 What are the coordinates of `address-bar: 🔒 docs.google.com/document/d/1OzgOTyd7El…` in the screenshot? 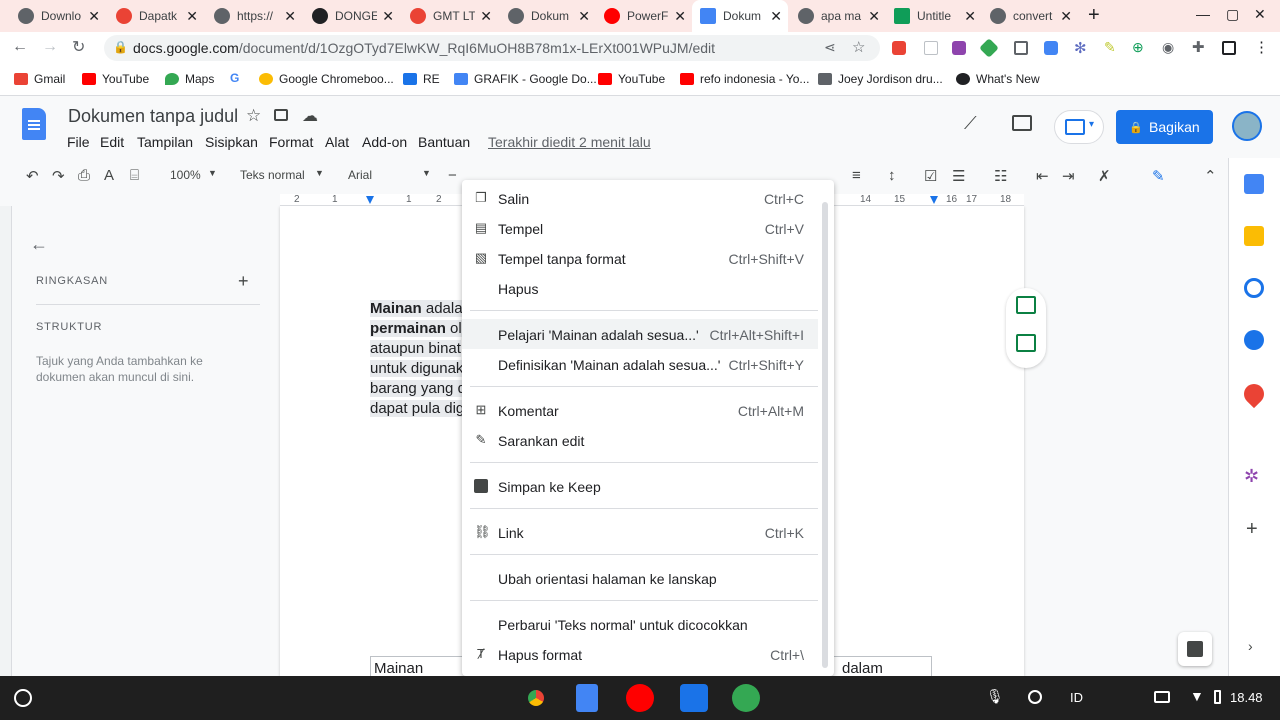 It's located at (492, 48).